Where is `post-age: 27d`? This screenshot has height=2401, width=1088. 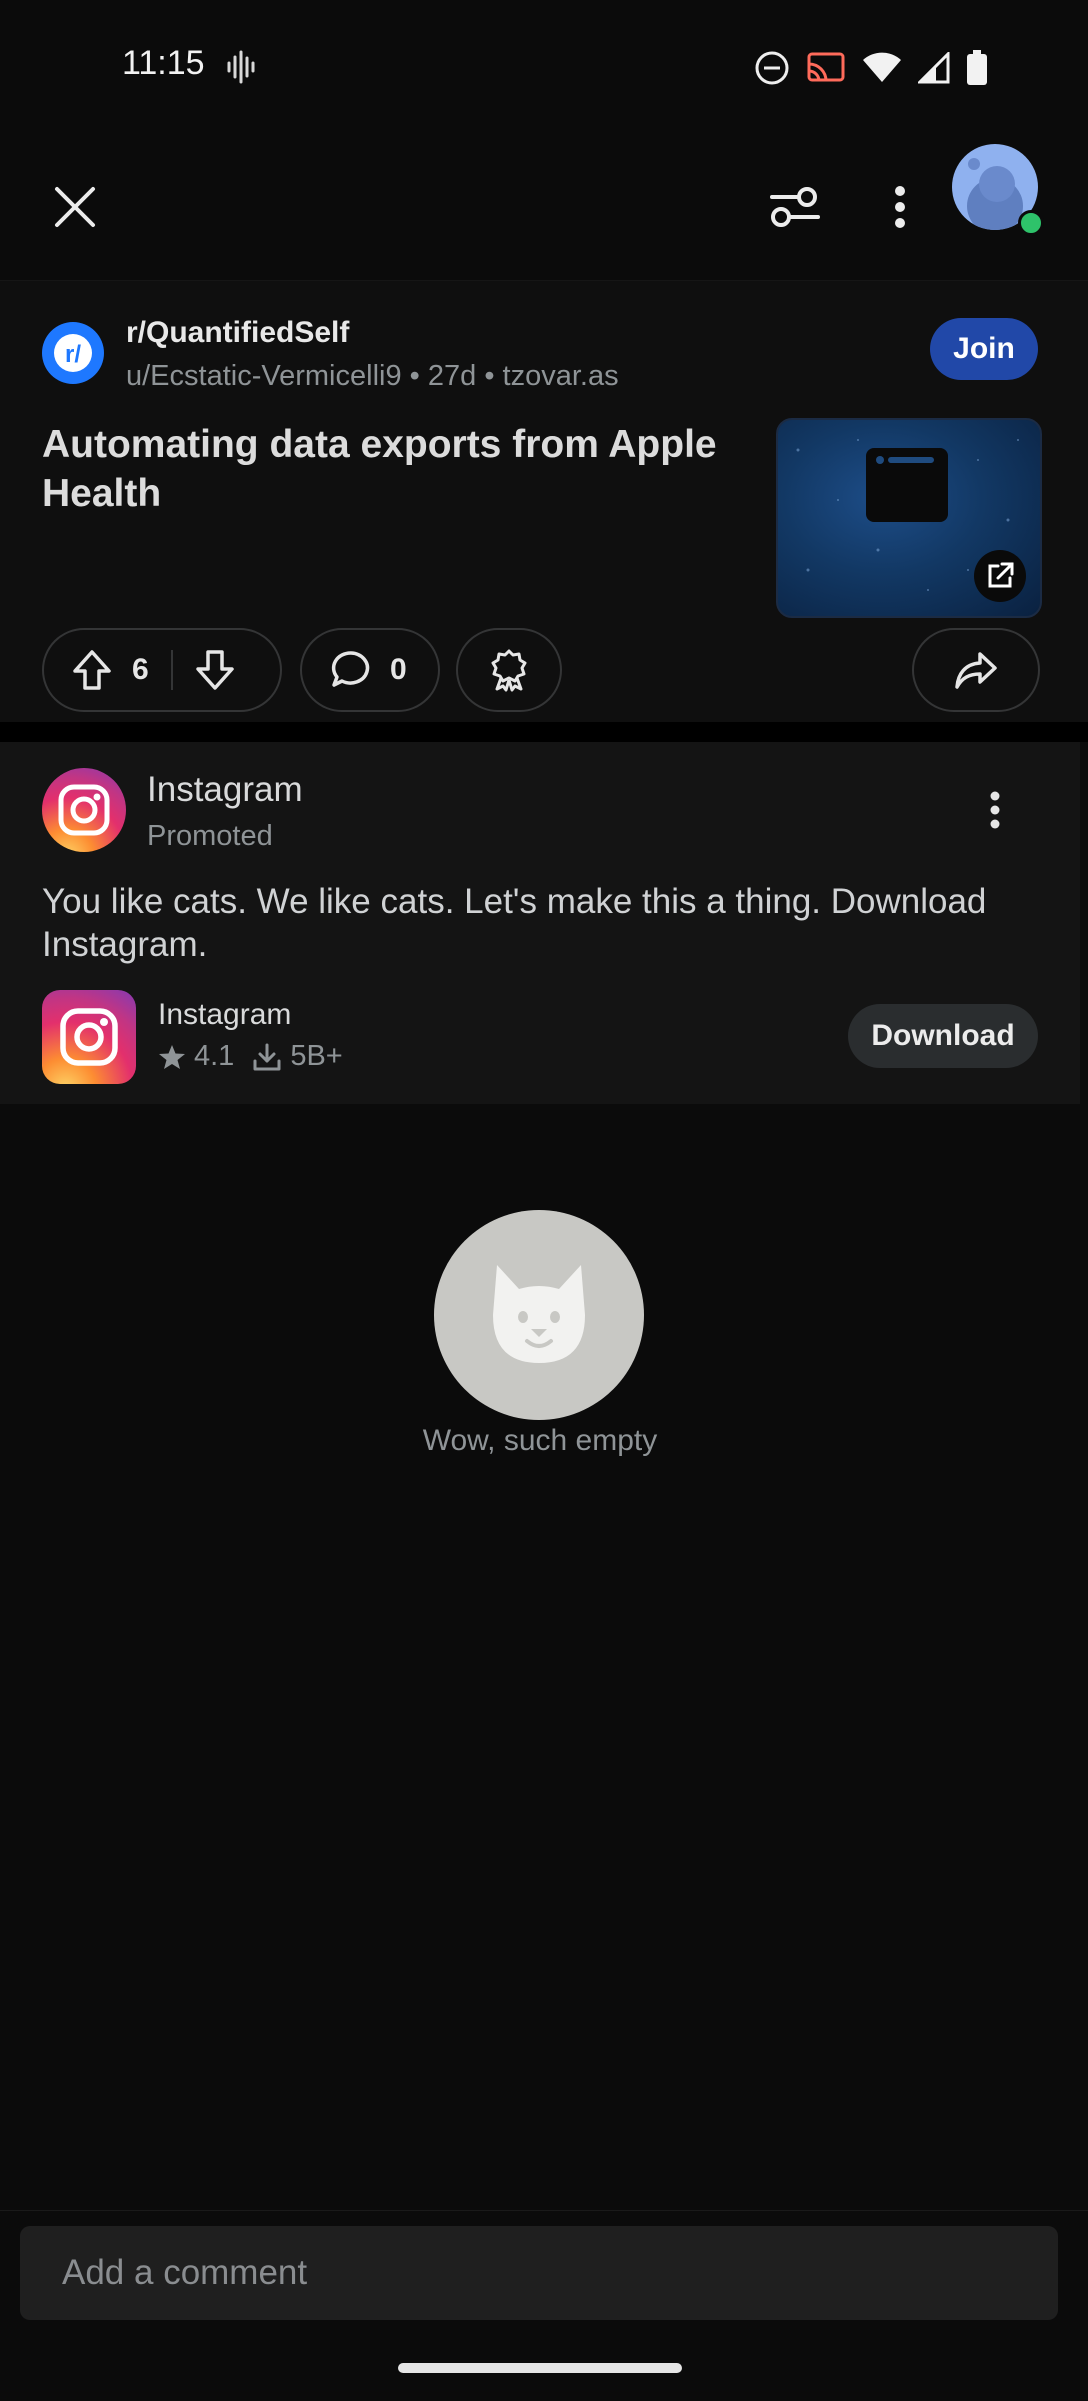
post-age: 27d is located at coordinates (452, 376).